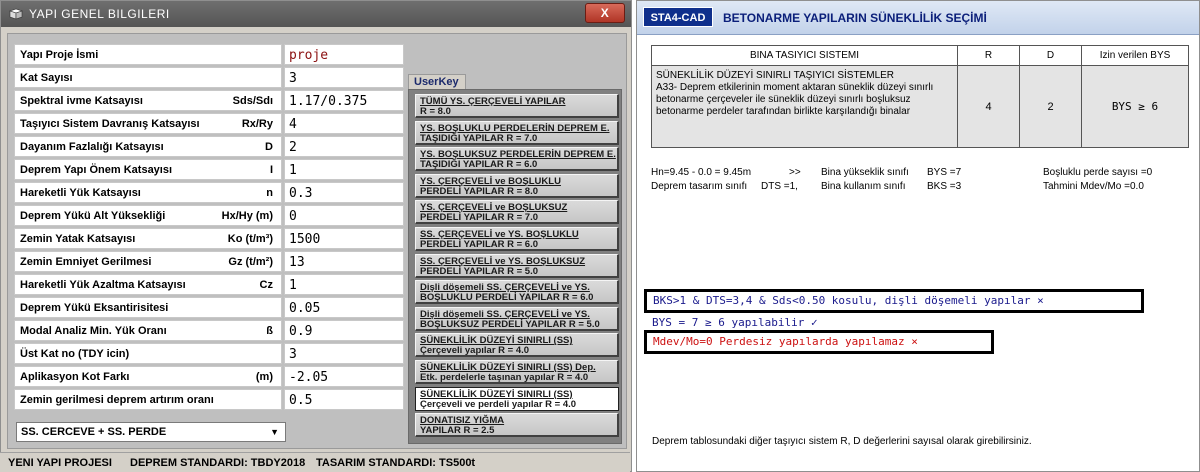  Describe the element at coordinates (479, 165) in the screenshot. I see `button-line-2: TAŞIDIĞI YAPILAR R = 6.0` at that location.